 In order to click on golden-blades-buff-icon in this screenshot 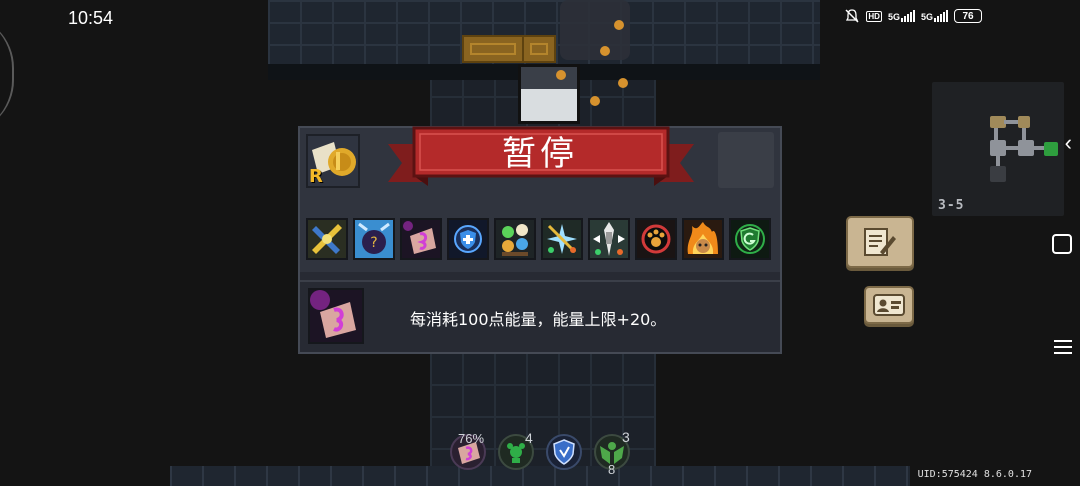, I will do `click(327, 239)`.